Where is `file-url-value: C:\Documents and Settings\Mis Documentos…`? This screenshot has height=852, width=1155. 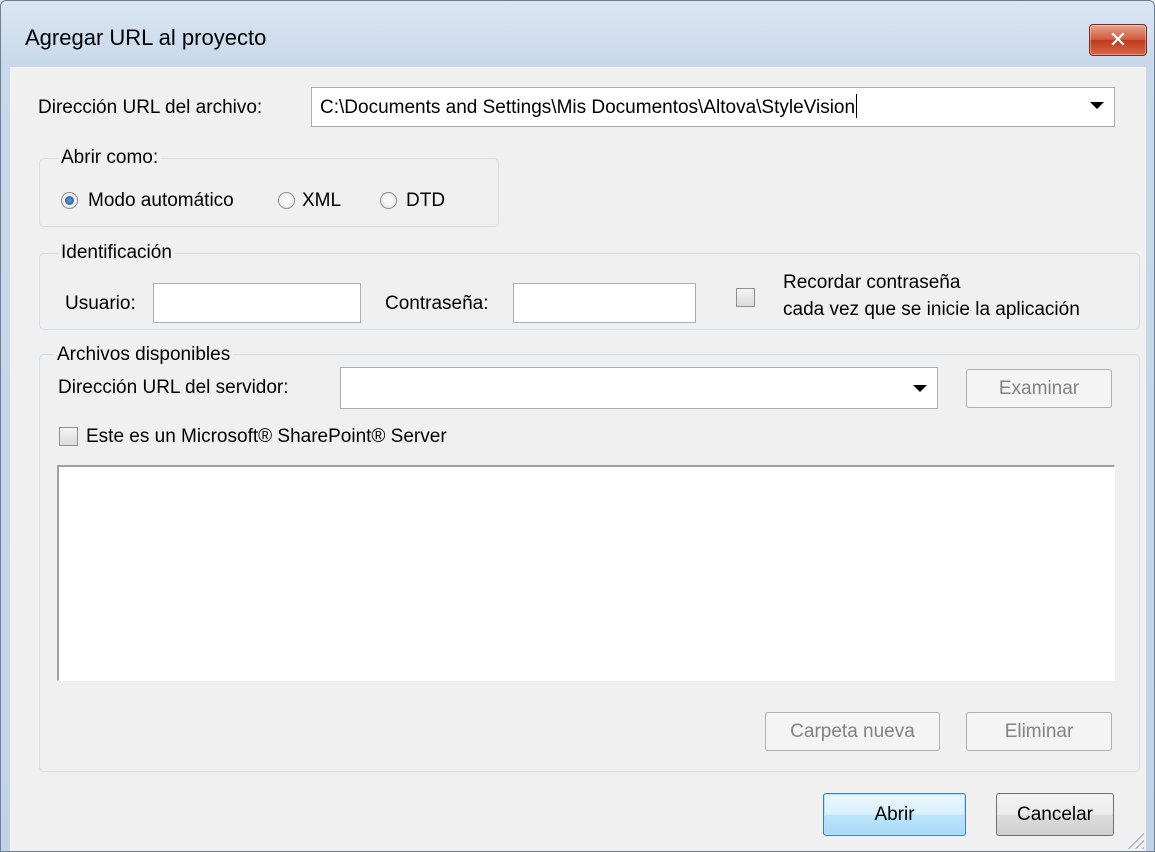 file-url-value: C:\Documents and Settings\Mis Documentos… is located at coordinates (589, 106).